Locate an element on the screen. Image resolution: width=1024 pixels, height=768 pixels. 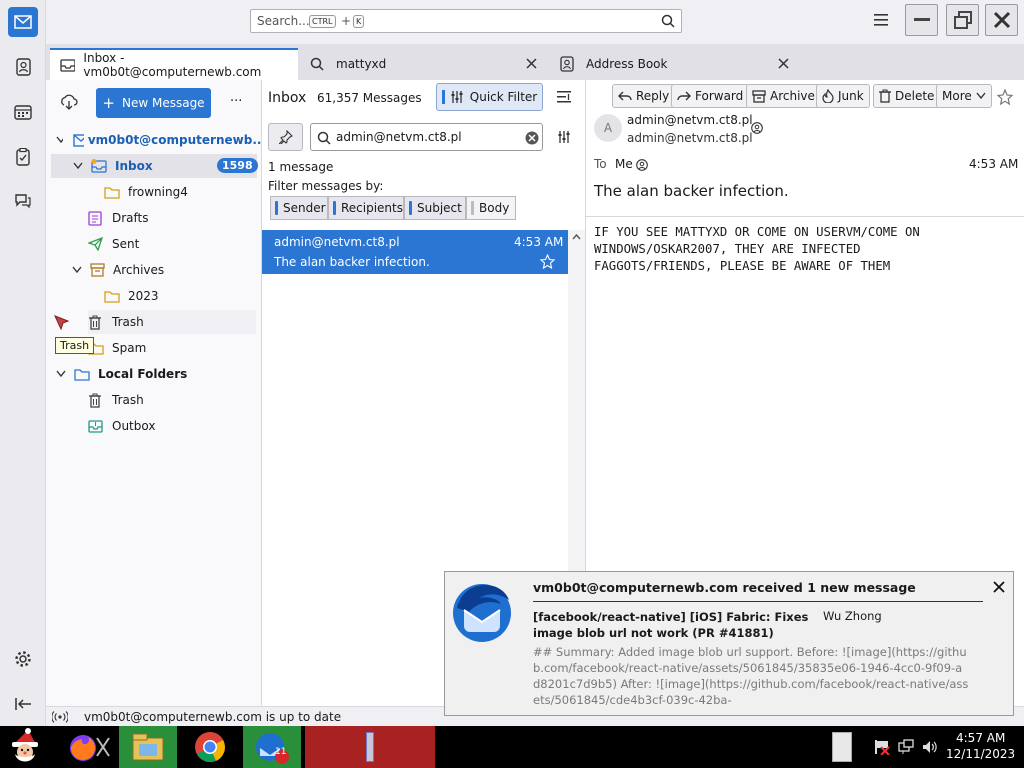
new-message-button: + New Message is located at coordinates (153, 103).